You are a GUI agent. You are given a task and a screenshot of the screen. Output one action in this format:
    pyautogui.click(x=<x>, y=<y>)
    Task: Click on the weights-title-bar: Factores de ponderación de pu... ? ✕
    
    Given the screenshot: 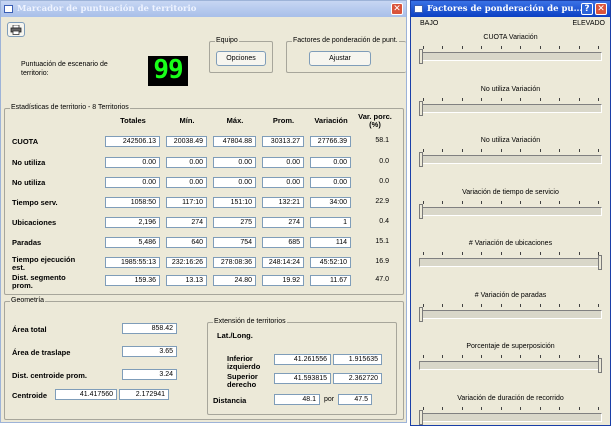 What is the action you would take?
    pyautogui.click(x=510, y=9)
    